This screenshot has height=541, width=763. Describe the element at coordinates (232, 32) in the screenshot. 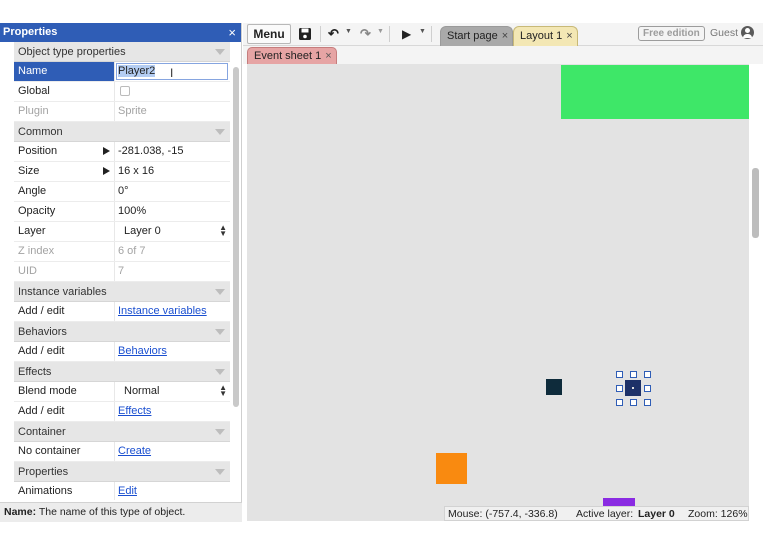

I see `close-icon: ×` at that location.